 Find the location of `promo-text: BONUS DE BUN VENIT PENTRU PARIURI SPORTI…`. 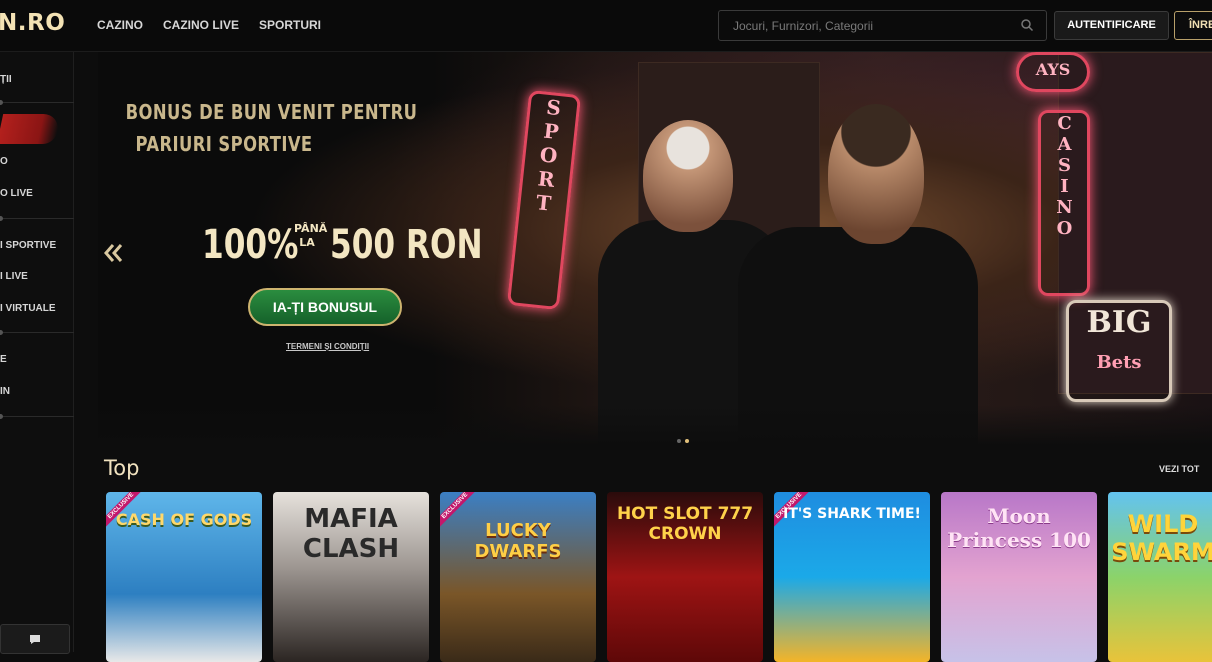

promo-text: BONUS DE BUN VENIT PENTRU PARIURI SPORTI… is located at coordinates (261, 128).